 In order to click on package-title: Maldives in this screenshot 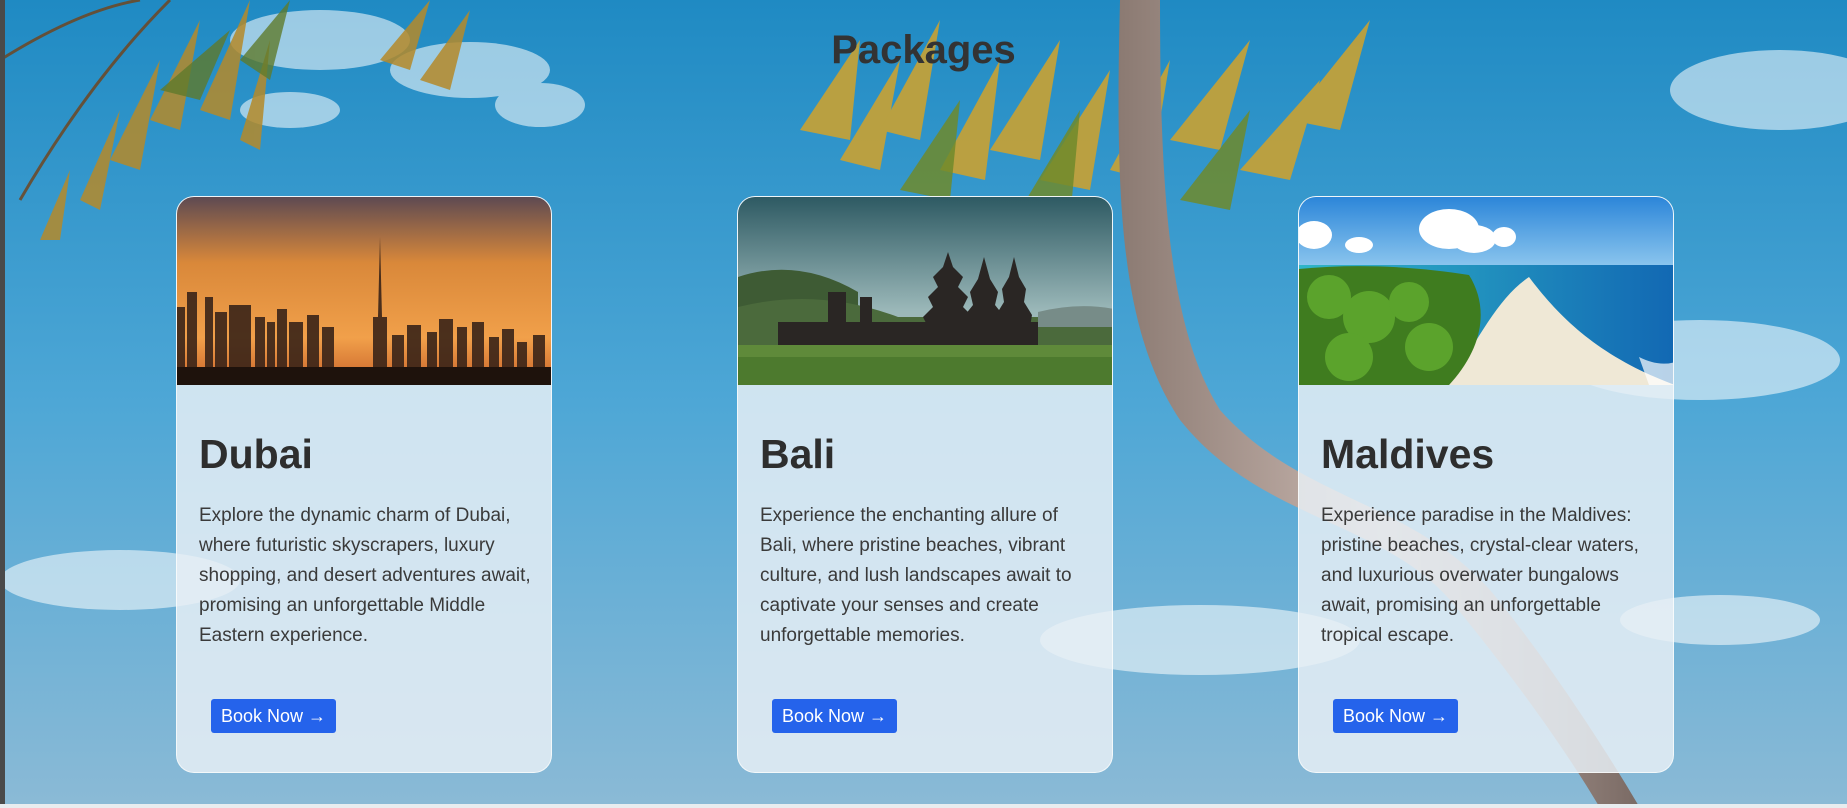, I will do `click(1408, 454)`.